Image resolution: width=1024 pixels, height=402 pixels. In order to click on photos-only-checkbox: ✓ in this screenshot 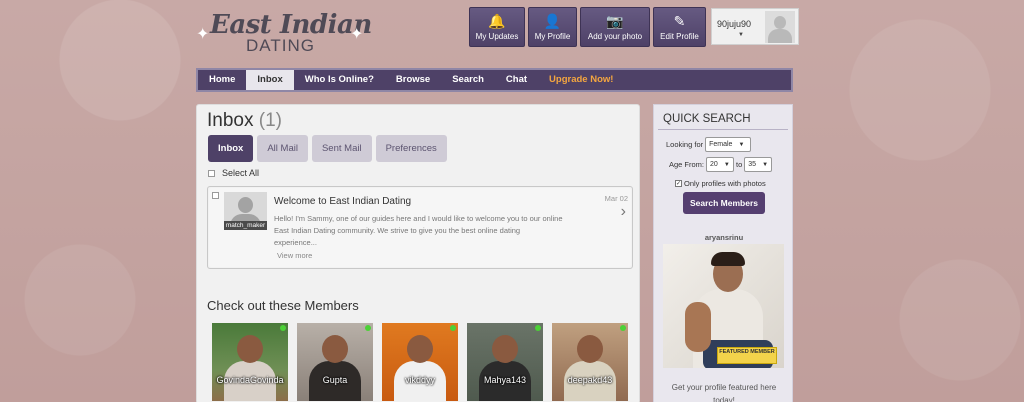, I will do `click(678, 183)`.